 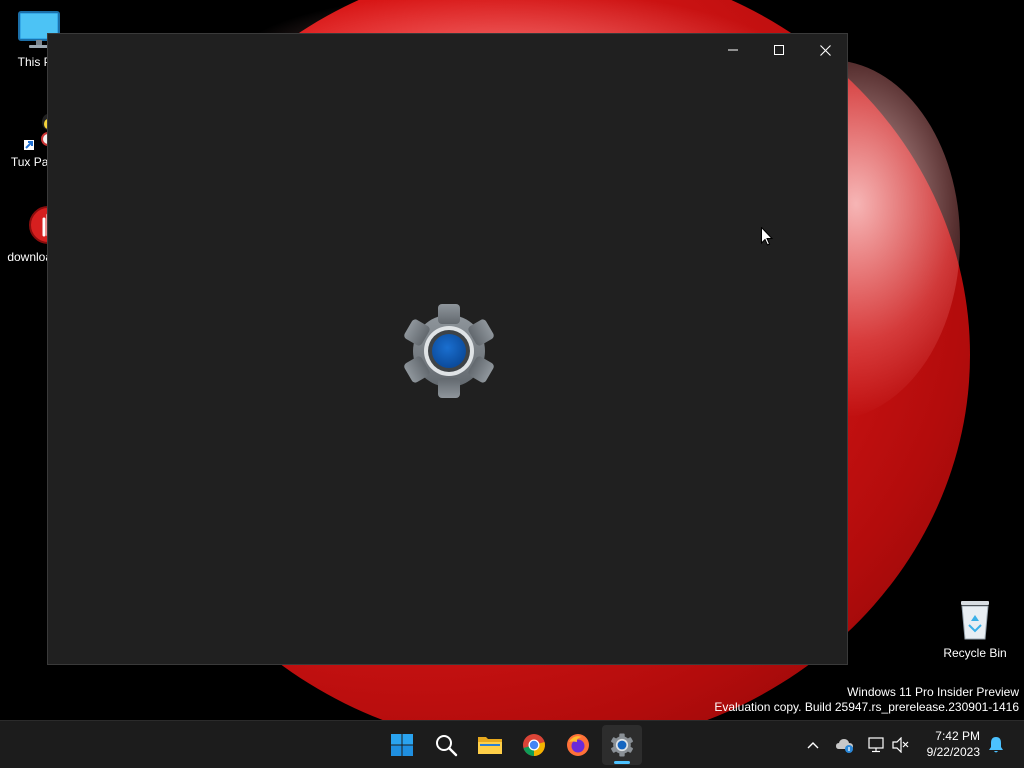 I want to click on recycle-bin-icon, so click(x=975, y=620).